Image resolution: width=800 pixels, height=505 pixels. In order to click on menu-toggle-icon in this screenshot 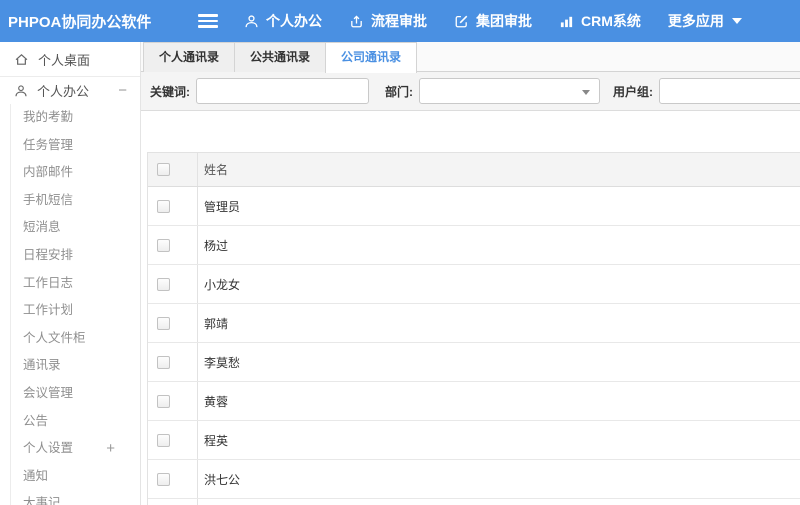, I will do `click(208, 21)`.